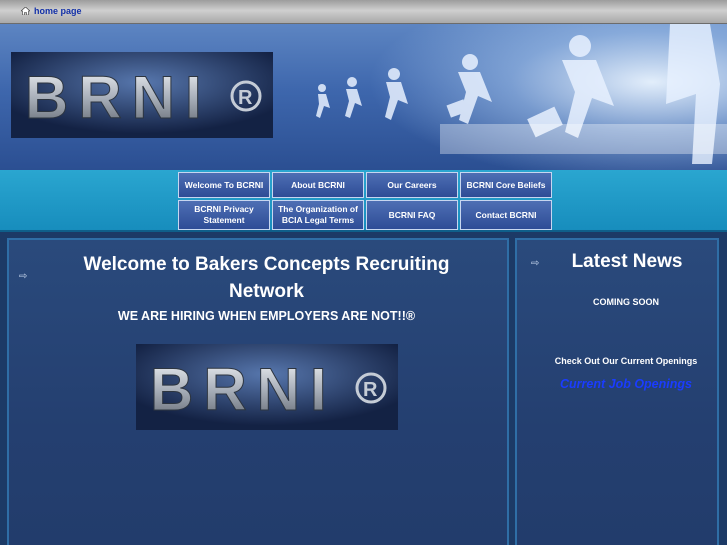 The width and height of the screenshot is (727, 545). Describe the element at coordinates (266, 316) in the screenshot. I see `tagline: WE ARE HIRING WHEN EMPLOYERS ARE NOT!!®` at that location.